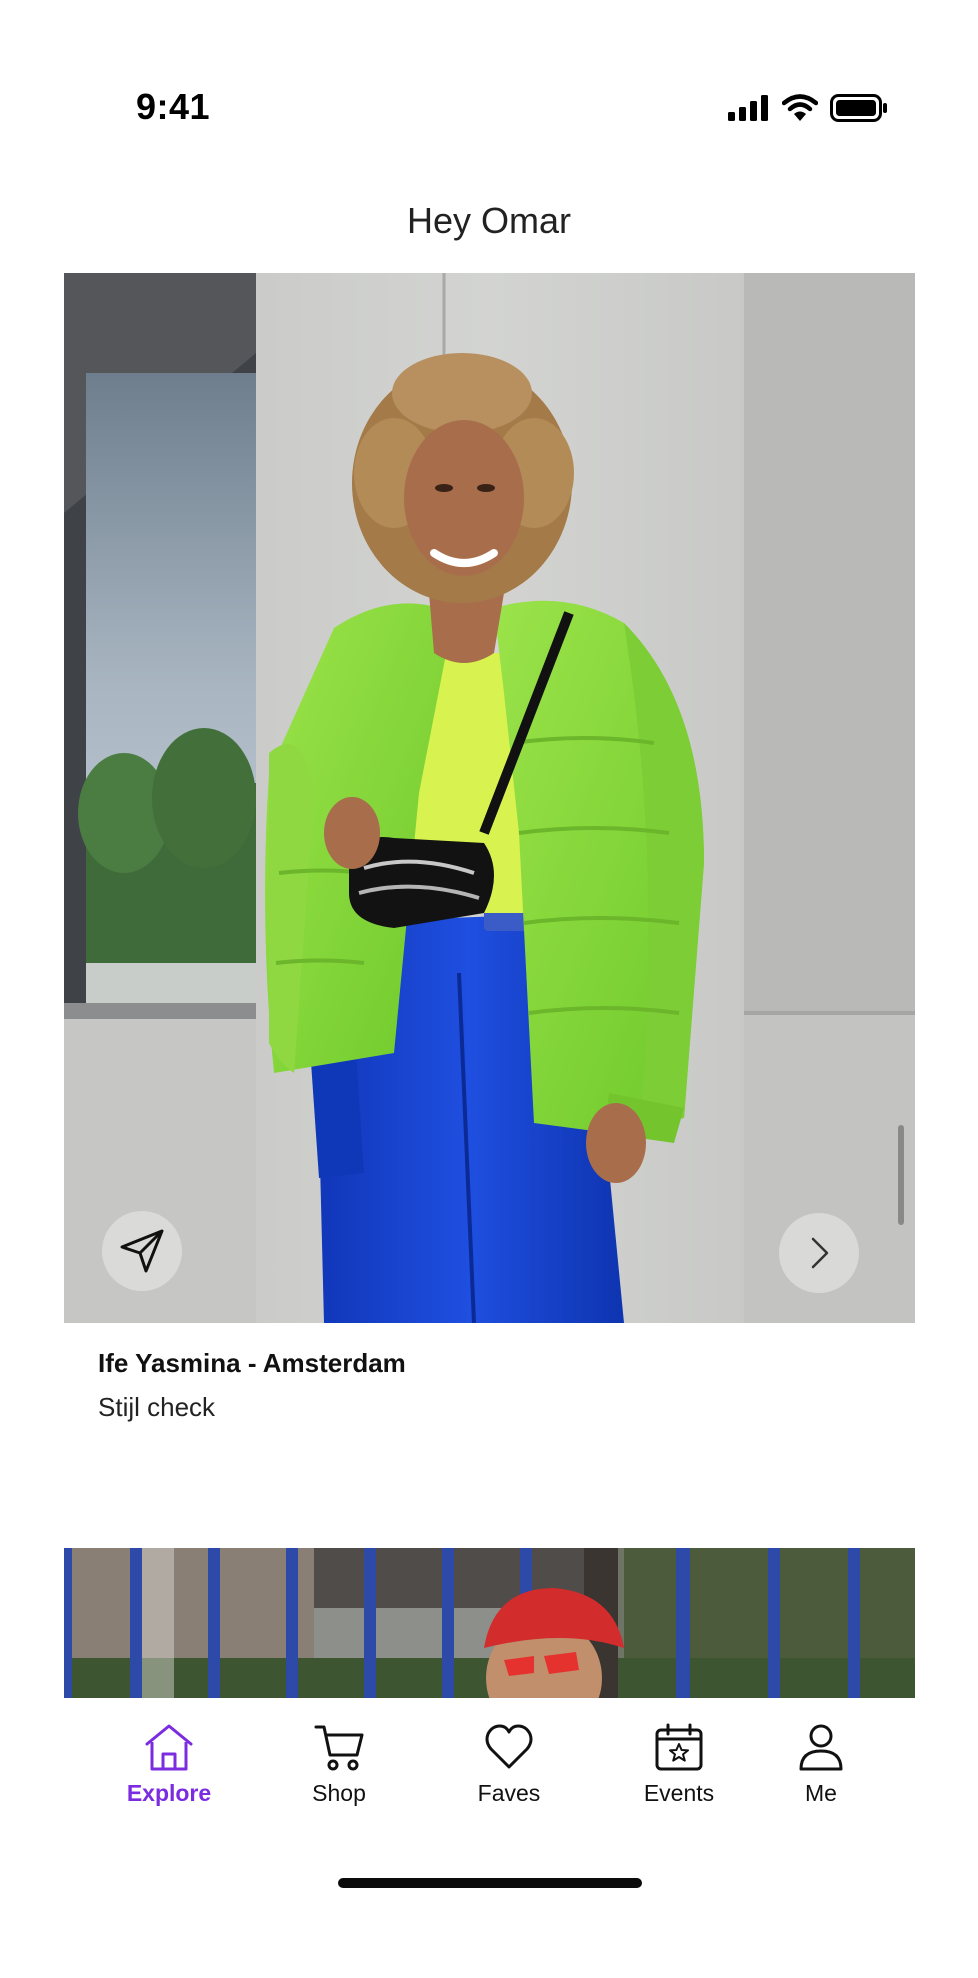 Image resolution: width=978 pixels, height=1978 pixels. Describe the element at coordinates (490, 1883) in the screenshot. I see `home-indicator` at that location.